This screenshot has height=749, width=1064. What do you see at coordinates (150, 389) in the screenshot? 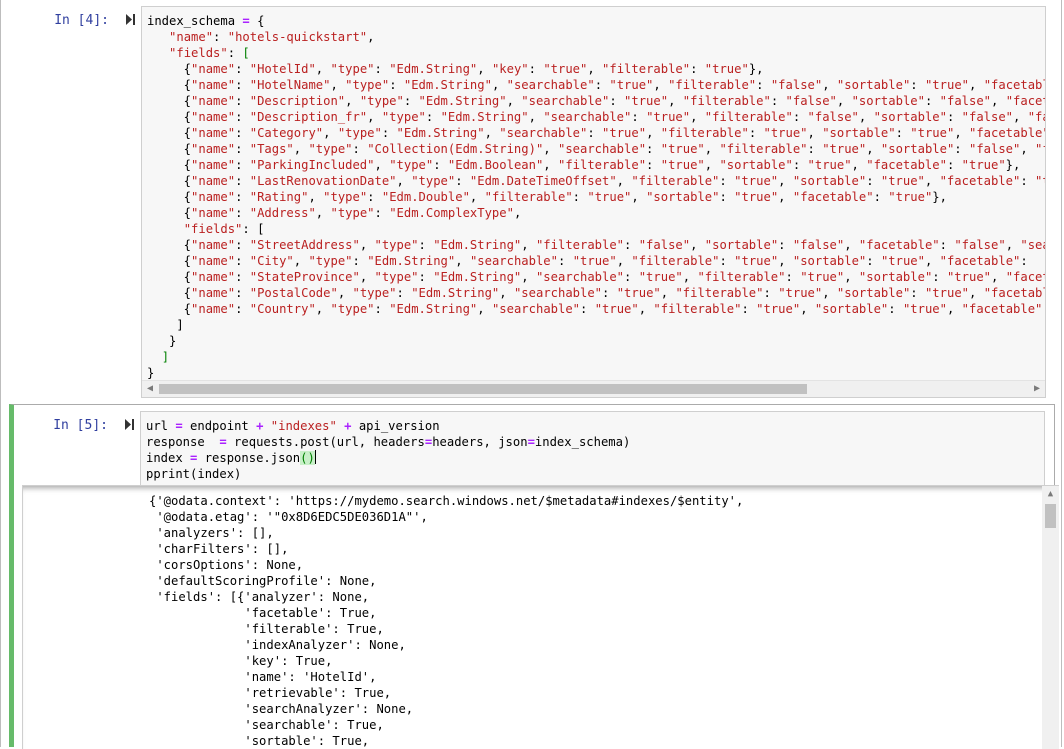
I see `scroll-left-icon: ◀` at bounding box center [150, 389].